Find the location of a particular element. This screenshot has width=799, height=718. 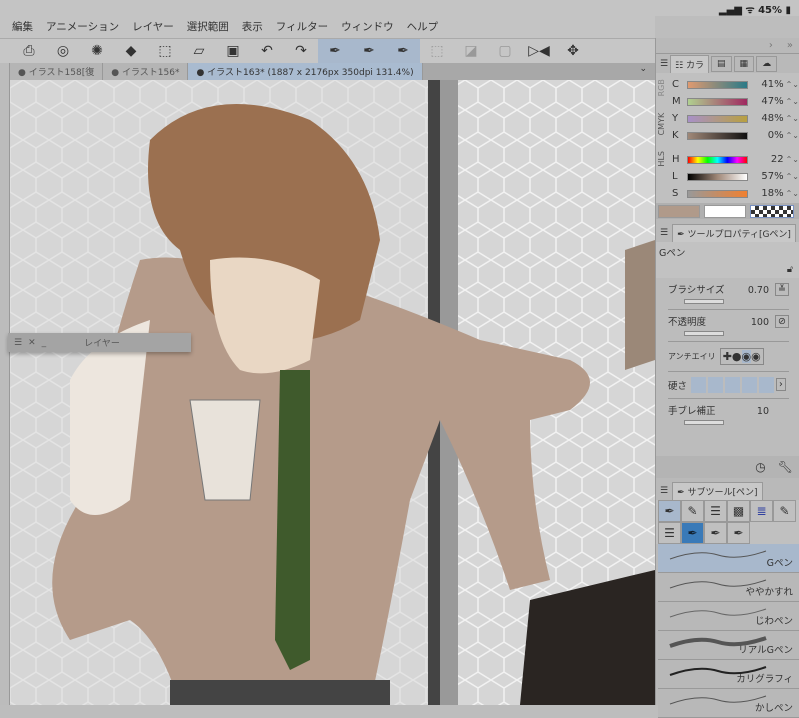

stabilization-slider is located at coordinates (704, 422).